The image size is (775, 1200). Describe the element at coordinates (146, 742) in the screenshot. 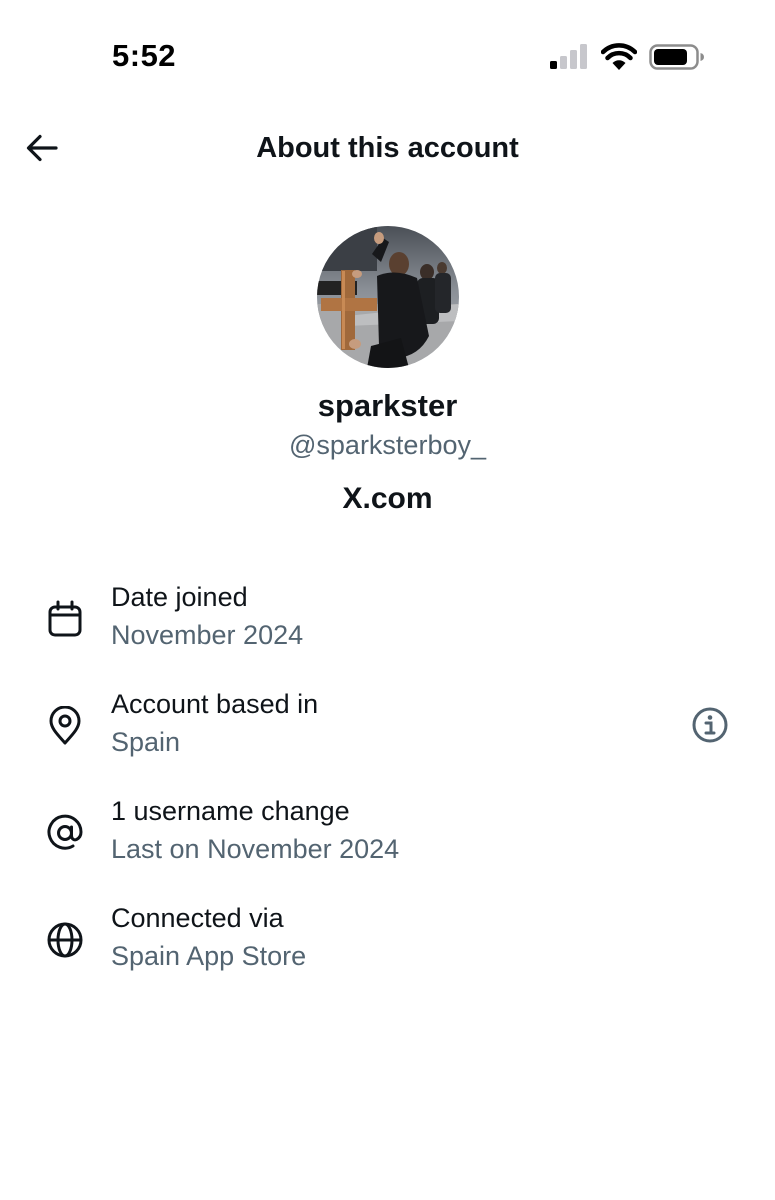

I see `row-value: Spain` at that location.